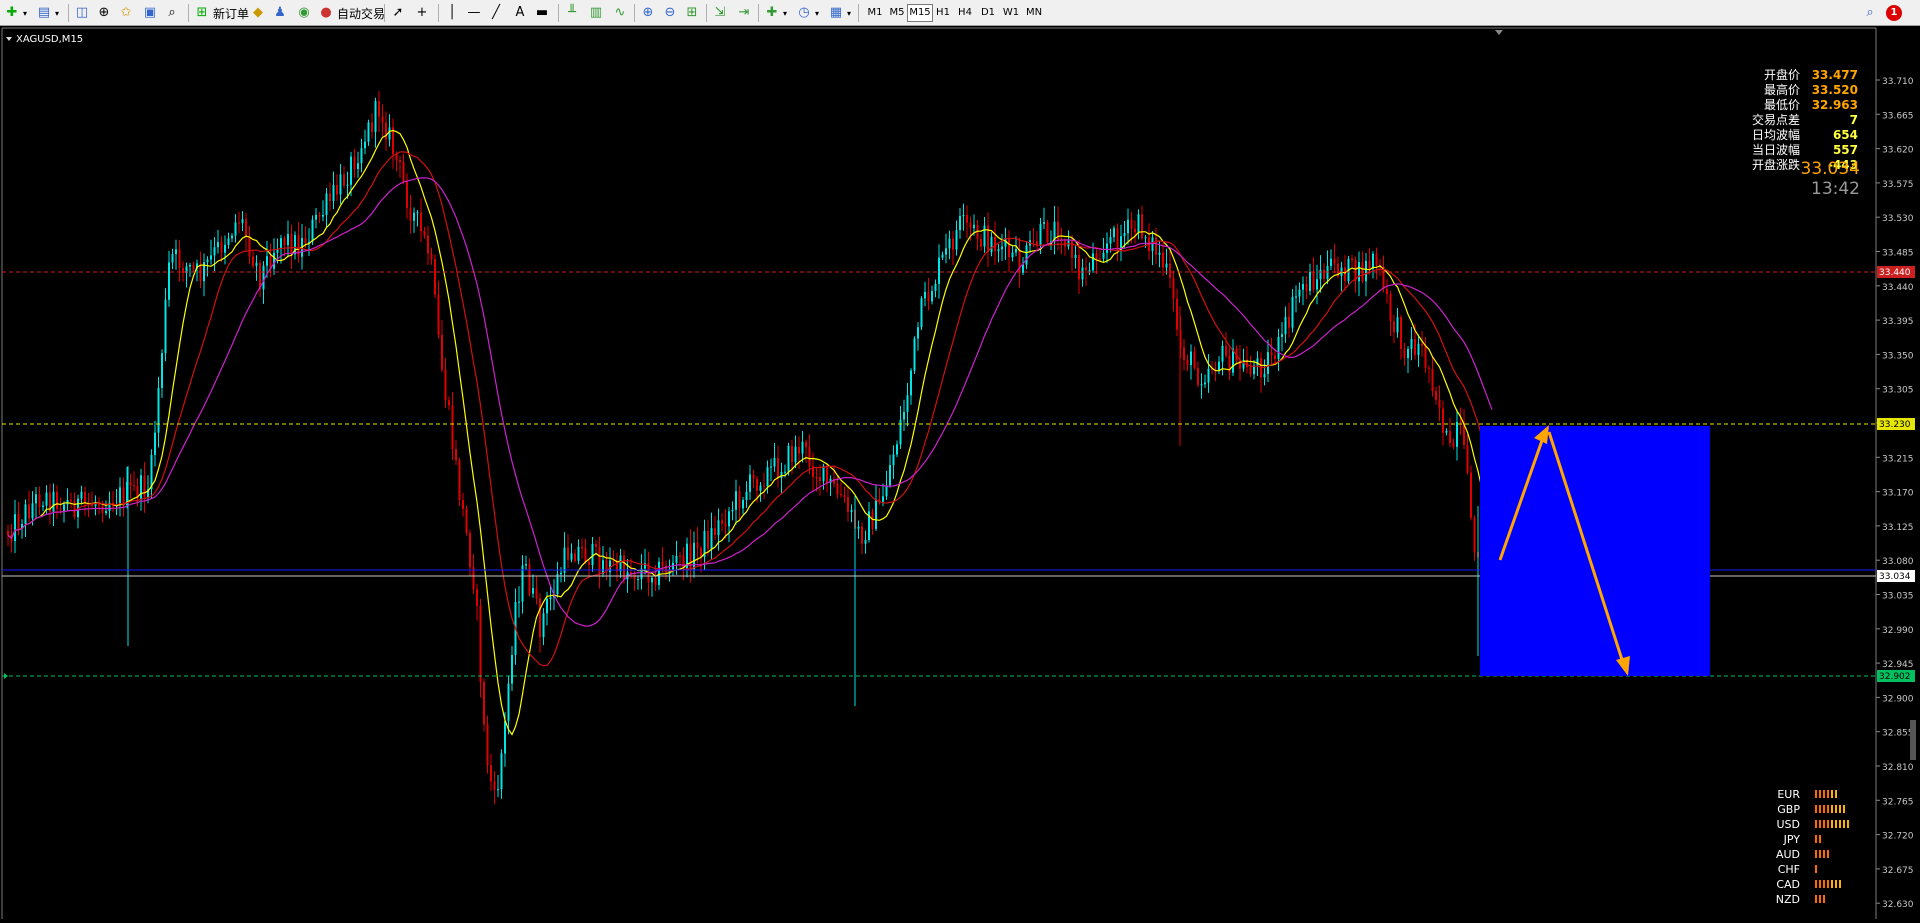 The width and height of the screenshot is (1920, 923). What do you see at coordinates (1913, 740) in the screenshot?
I see `vertical-scroll-handle` at bounding box center [1913, 740].